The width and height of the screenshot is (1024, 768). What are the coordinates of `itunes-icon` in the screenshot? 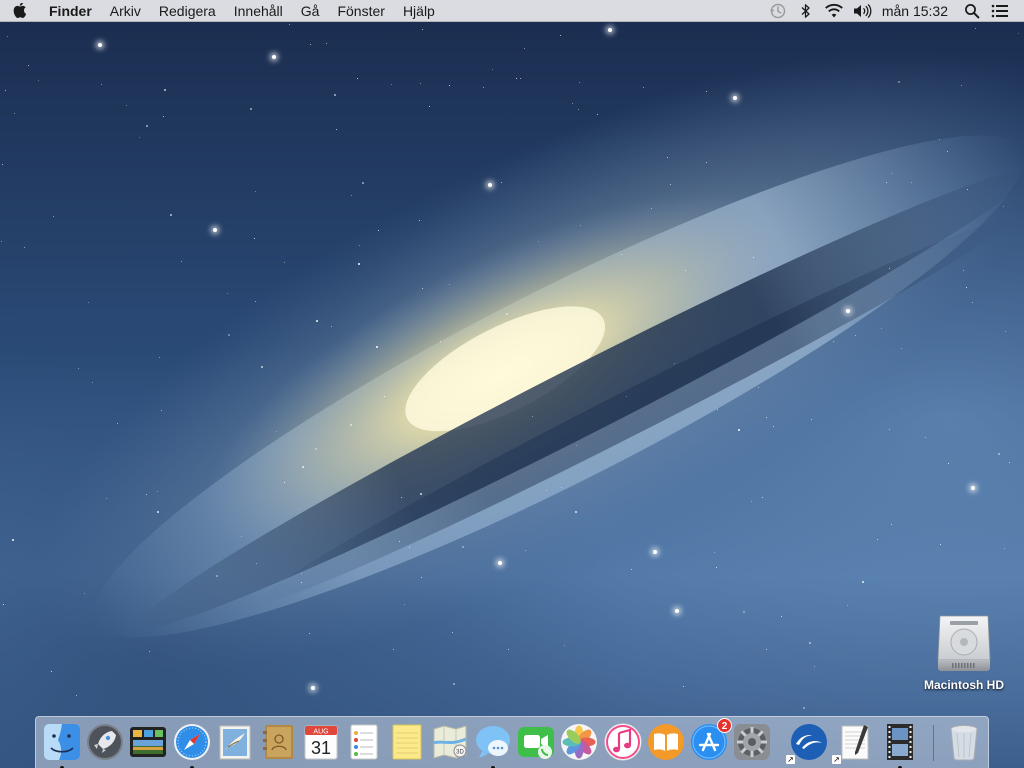 It's located at (623, 742).